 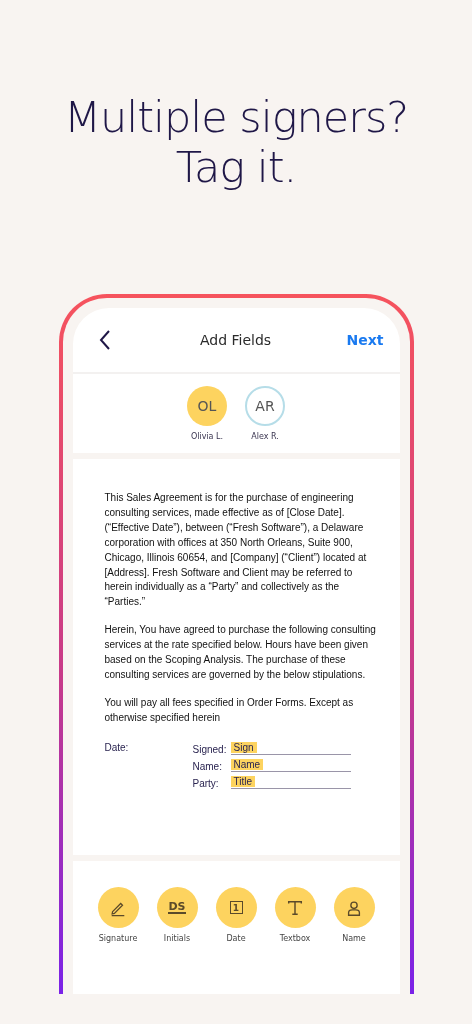 What do you see at coordinates (207, 766) in the screenshot?
I see `field-label: Name:` at bounding box center [207, 766].